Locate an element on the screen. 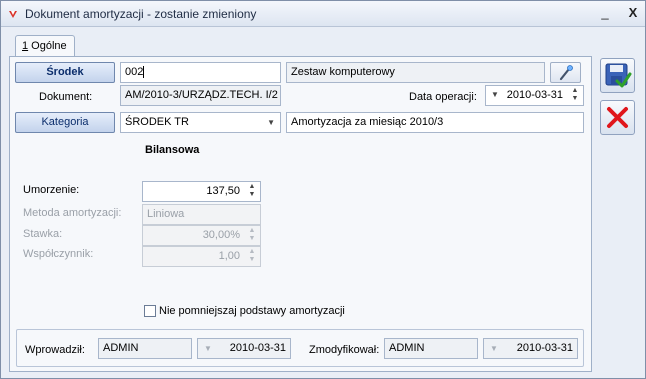 The width and height of the screenshot is (646, 379). dokument-label: Dokument: is located at coordinates (66, 97).